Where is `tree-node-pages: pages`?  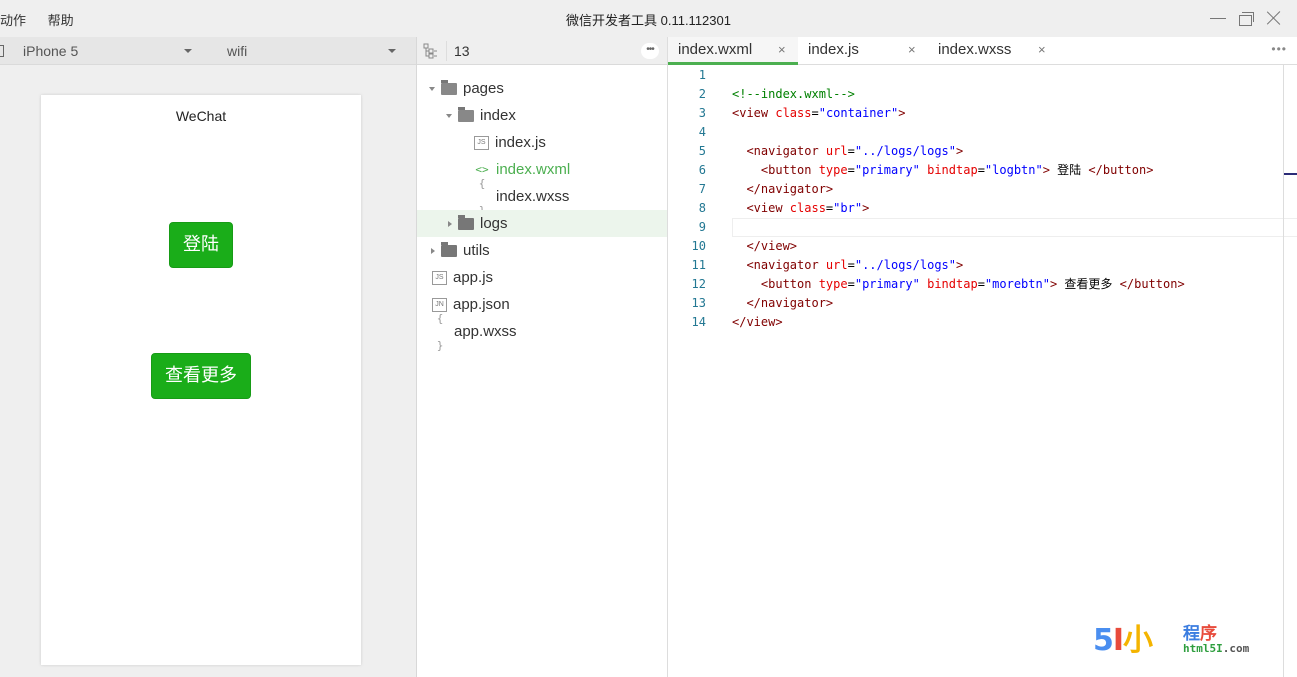 tree-node-pages: pages is located at coordinates (542, 88).